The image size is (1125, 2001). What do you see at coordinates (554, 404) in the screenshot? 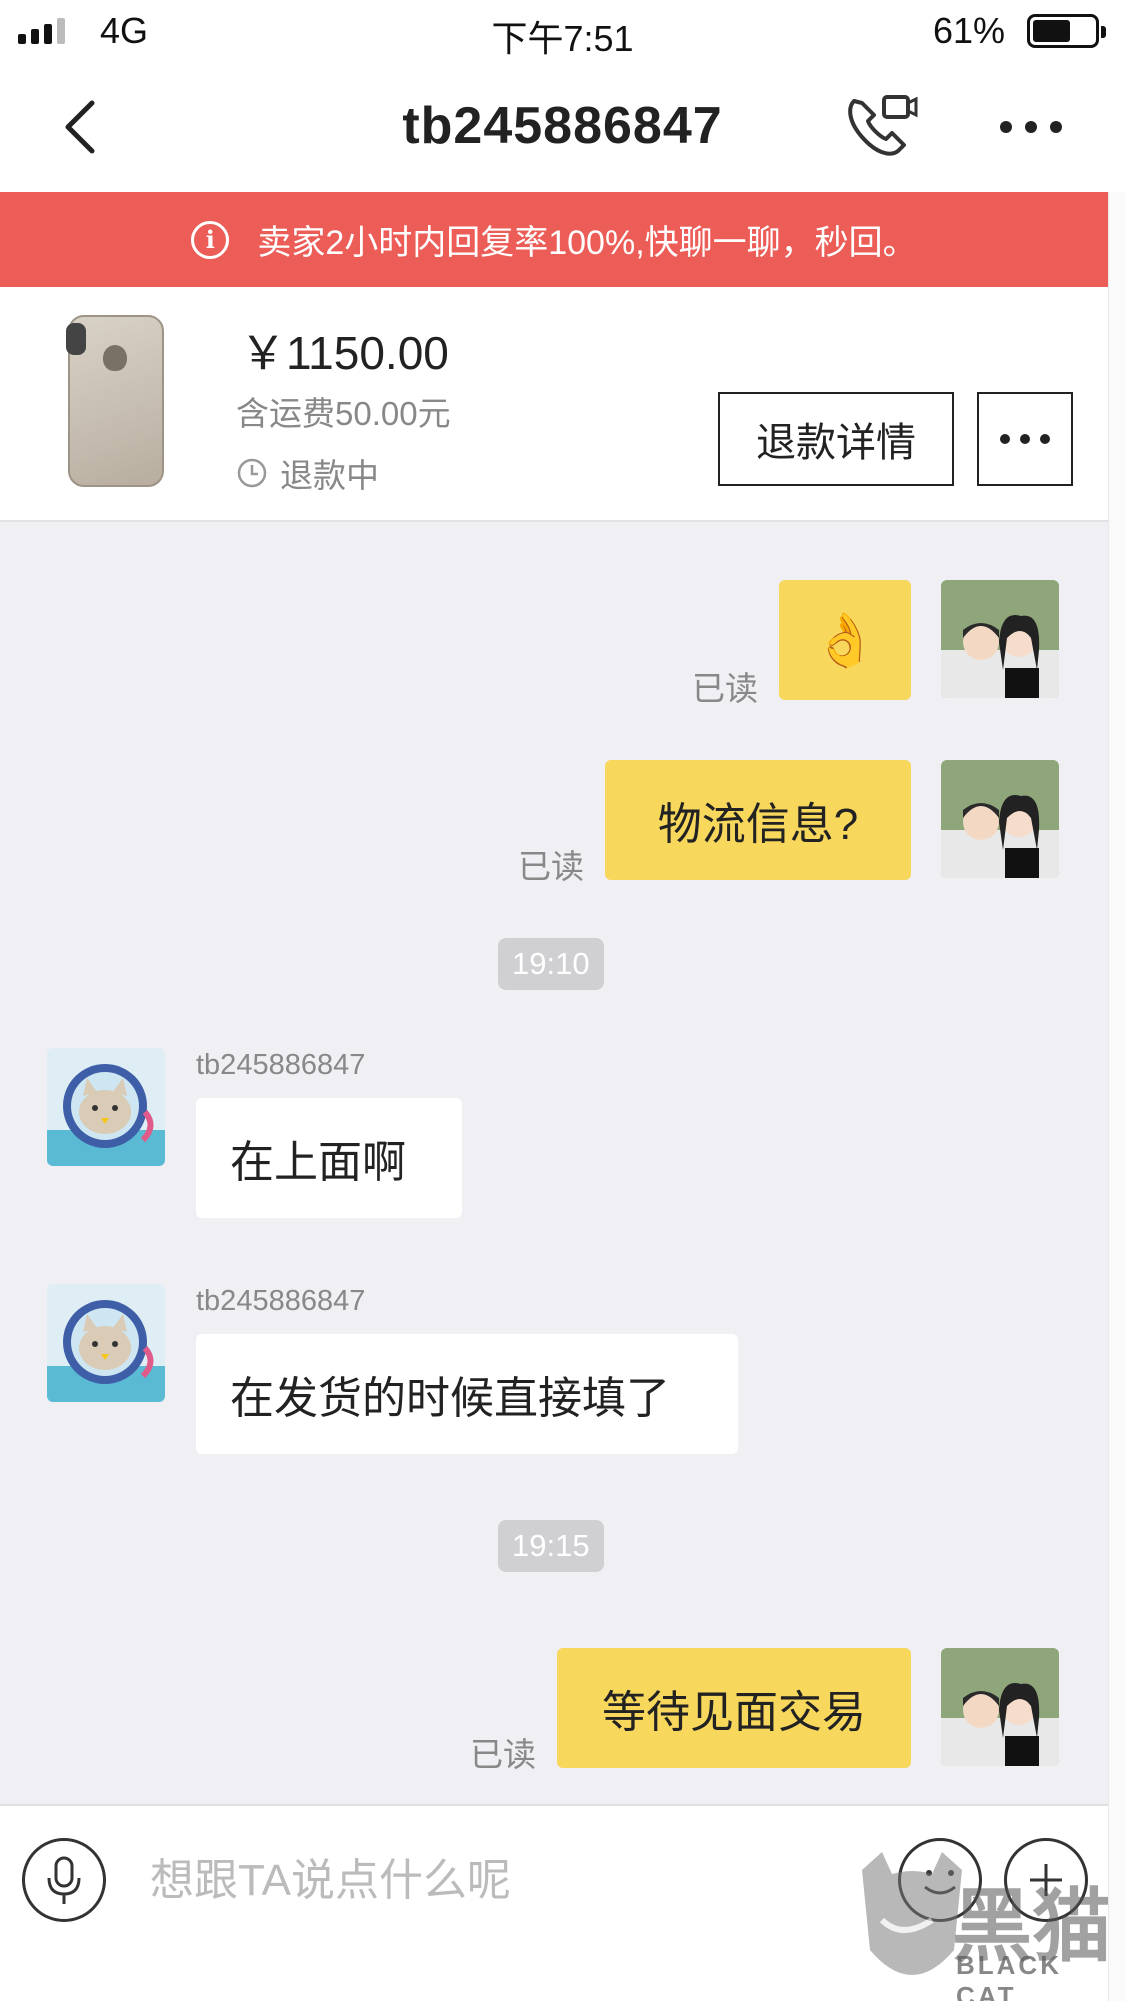
I see `order-card: ￥1150.00 含运费50.00元 退款中 退款详情` at bounding box center [554, 404].